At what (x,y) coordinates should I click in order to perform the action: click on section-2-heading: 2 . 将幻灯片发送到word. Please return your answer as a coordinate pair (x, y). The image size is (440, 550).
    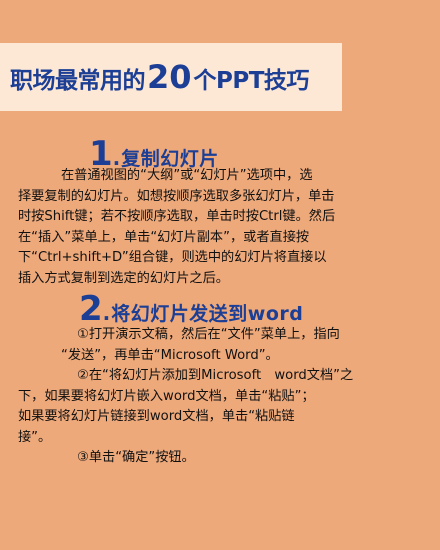
    Looking at the image, I should click on (220, 309).